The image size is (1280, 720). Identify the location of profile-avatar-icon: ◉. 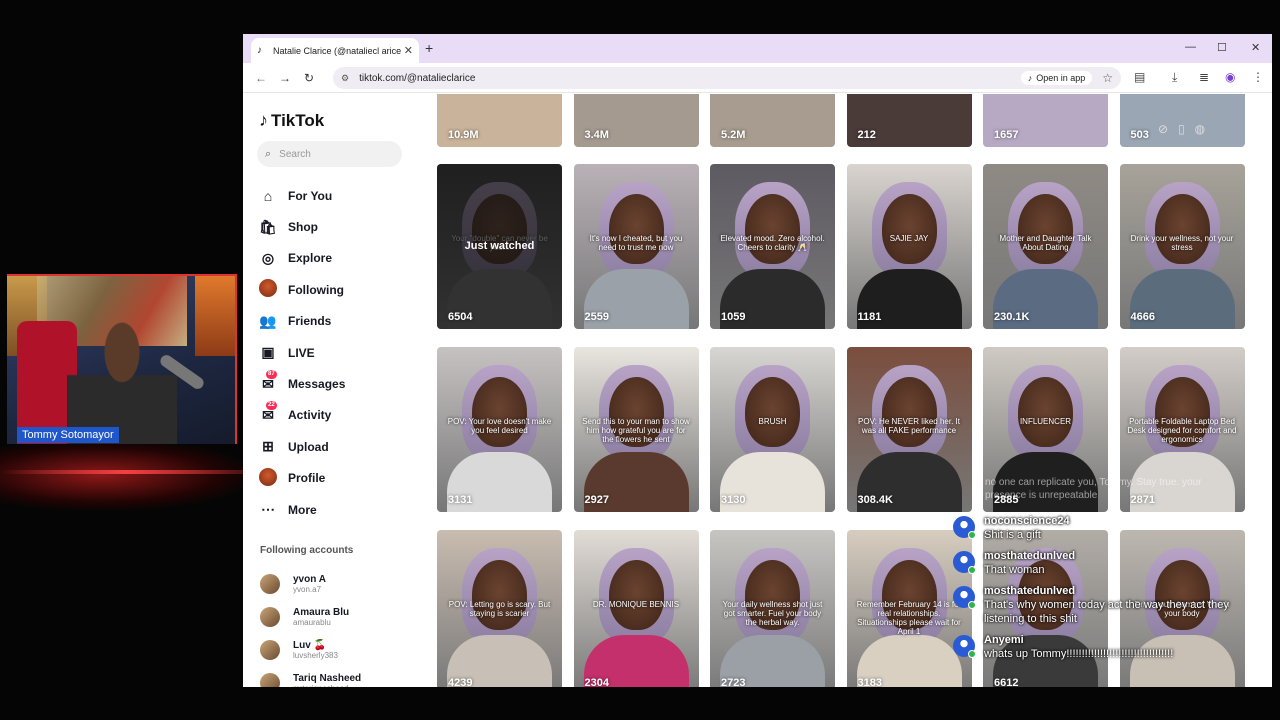
(1230, 77).